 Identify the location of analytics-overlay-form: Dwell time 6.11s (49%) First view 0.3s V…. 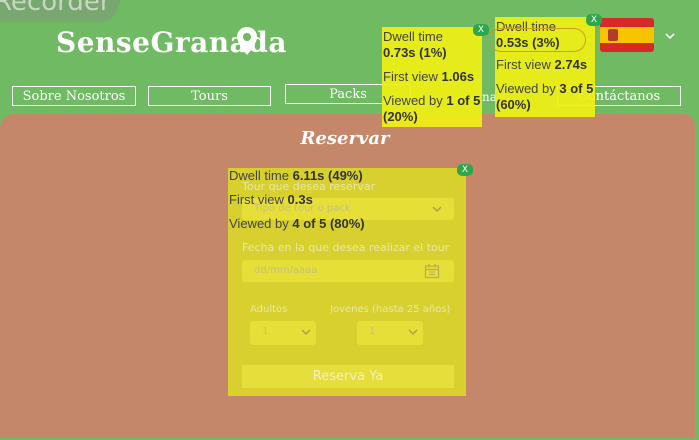
(297, 199).